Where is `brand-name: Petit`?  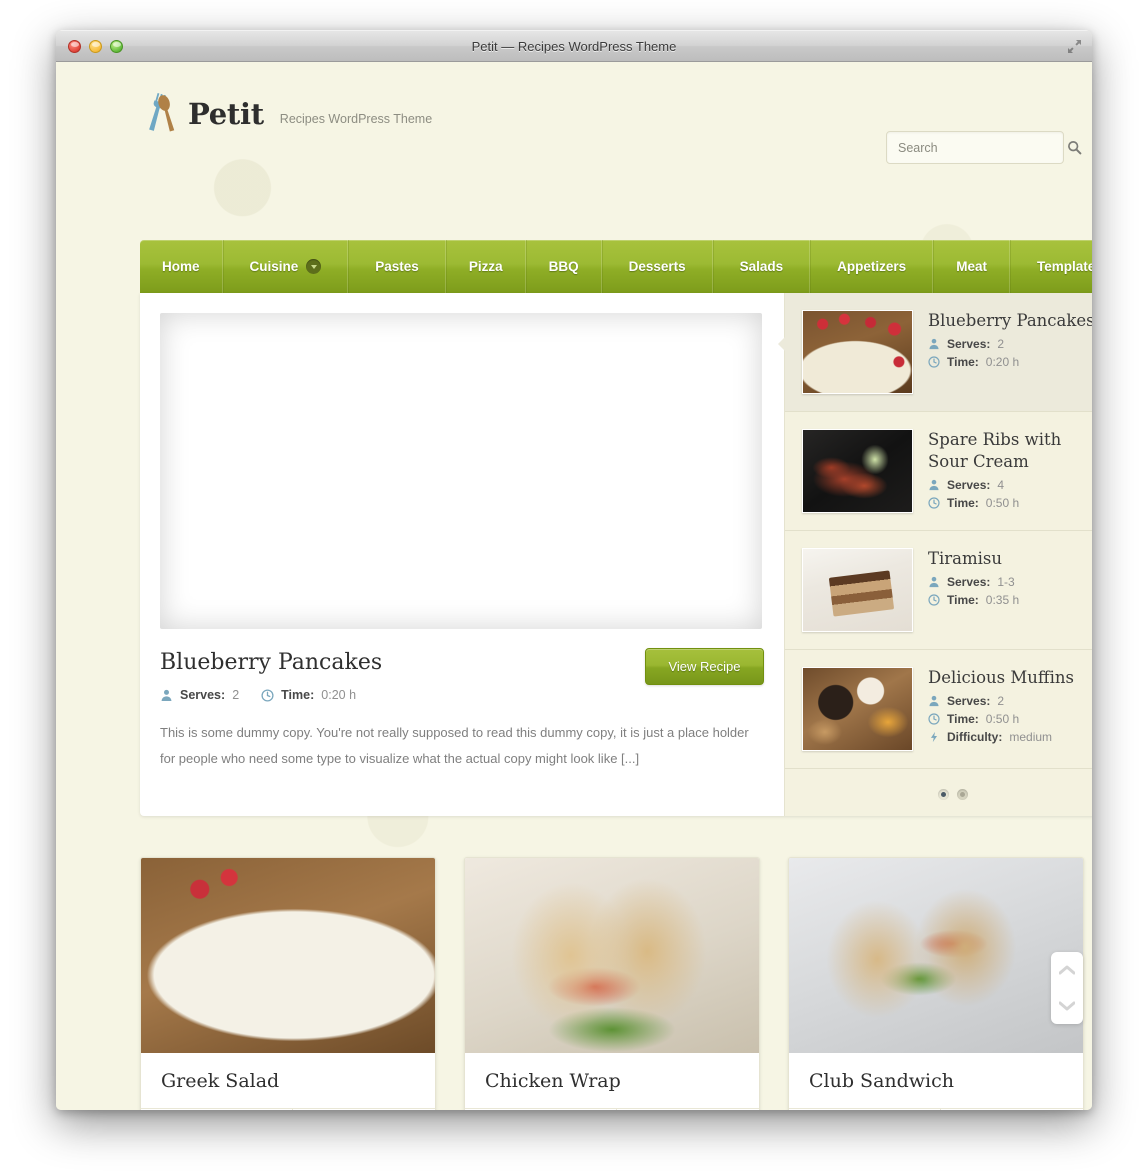 brand-name: Petit is located at coordinates (226, 114).